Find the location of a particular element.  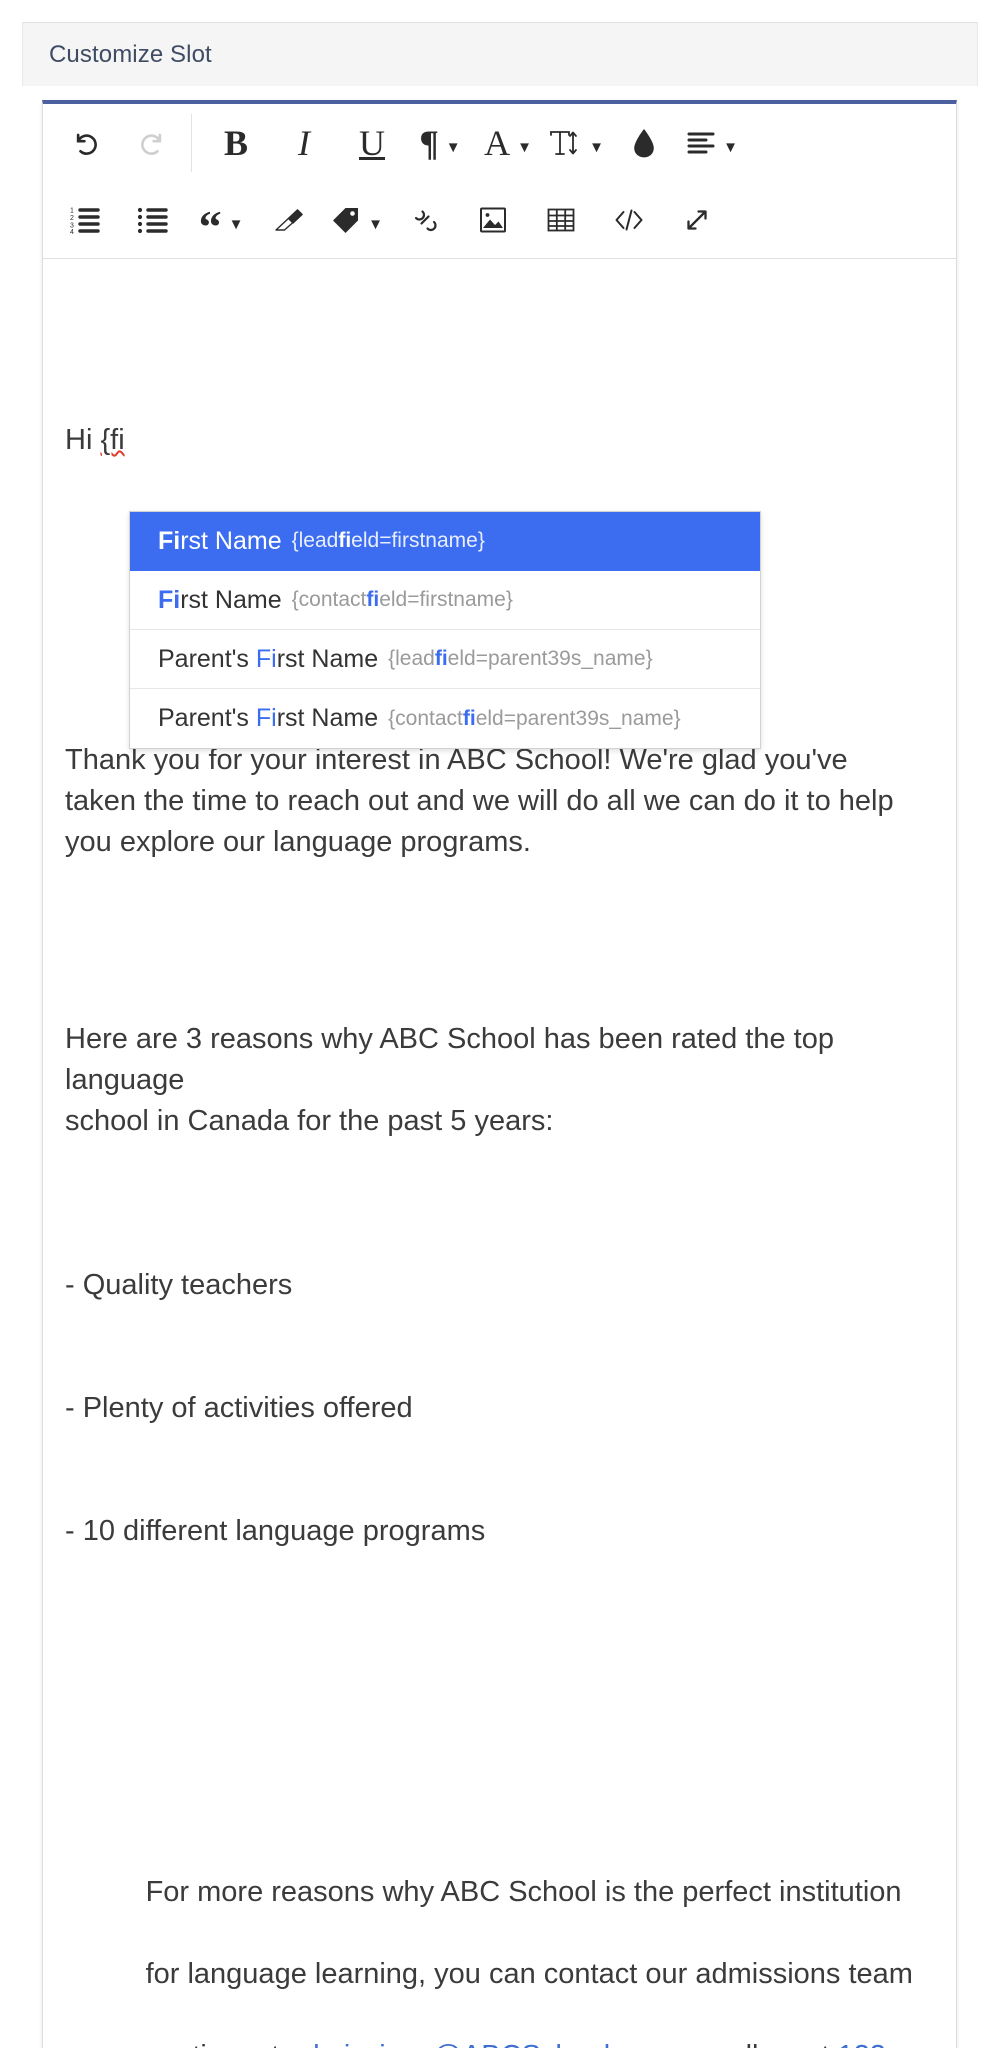

panel-header: Customize Slot is located at coordinates (500, 54).